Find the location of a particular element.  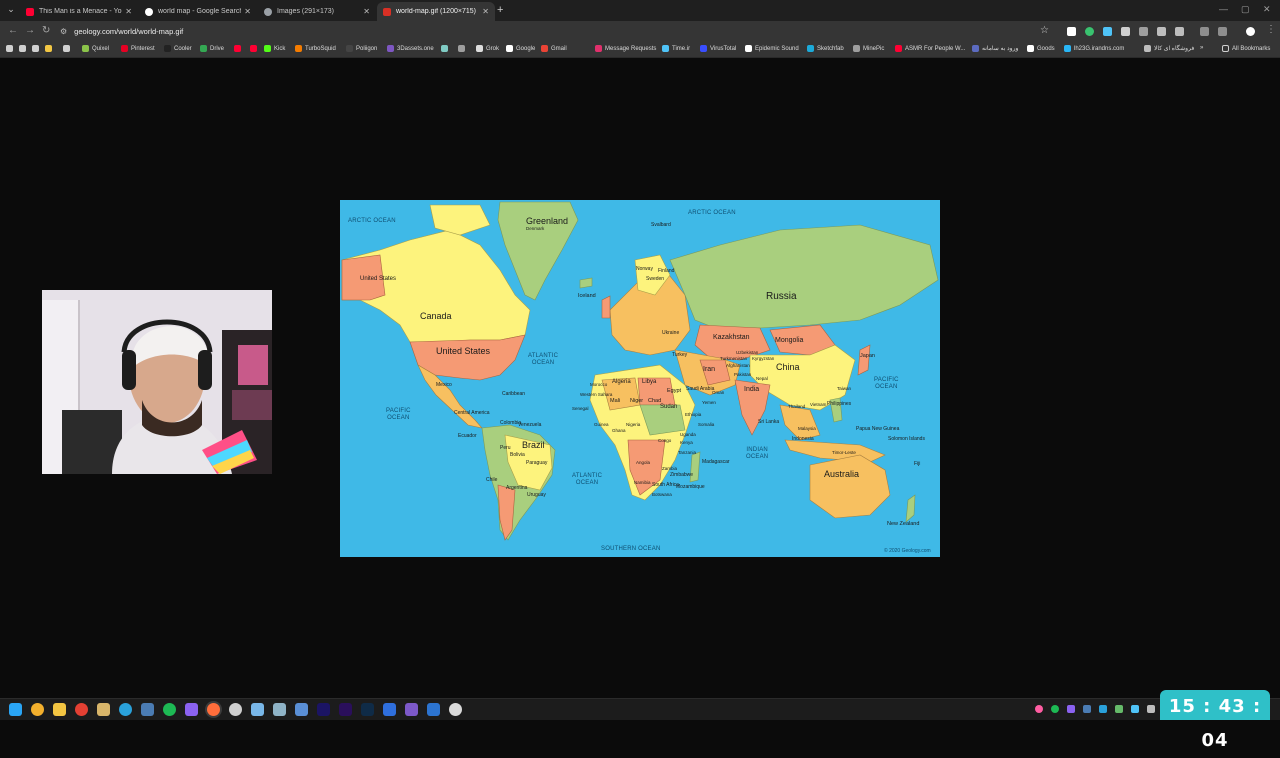

bookmark-label: Pinterest is located at coordinates (143, 48).